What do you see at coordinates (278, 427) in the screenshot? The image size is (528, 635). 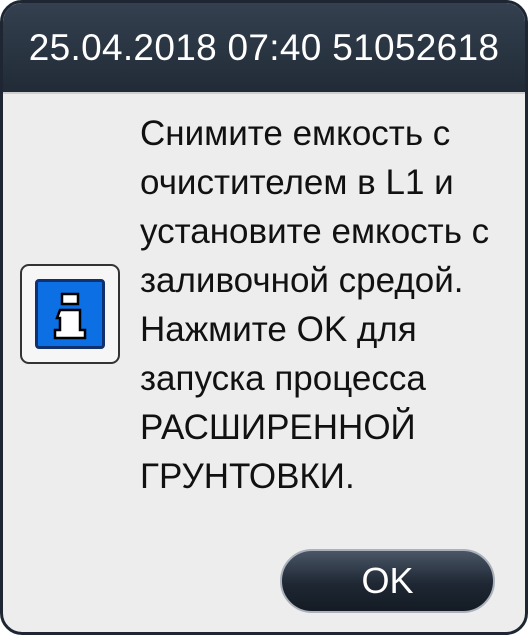 I see `message-line: РАСШИРЕННОЙ` at bounding box center [278, 427].